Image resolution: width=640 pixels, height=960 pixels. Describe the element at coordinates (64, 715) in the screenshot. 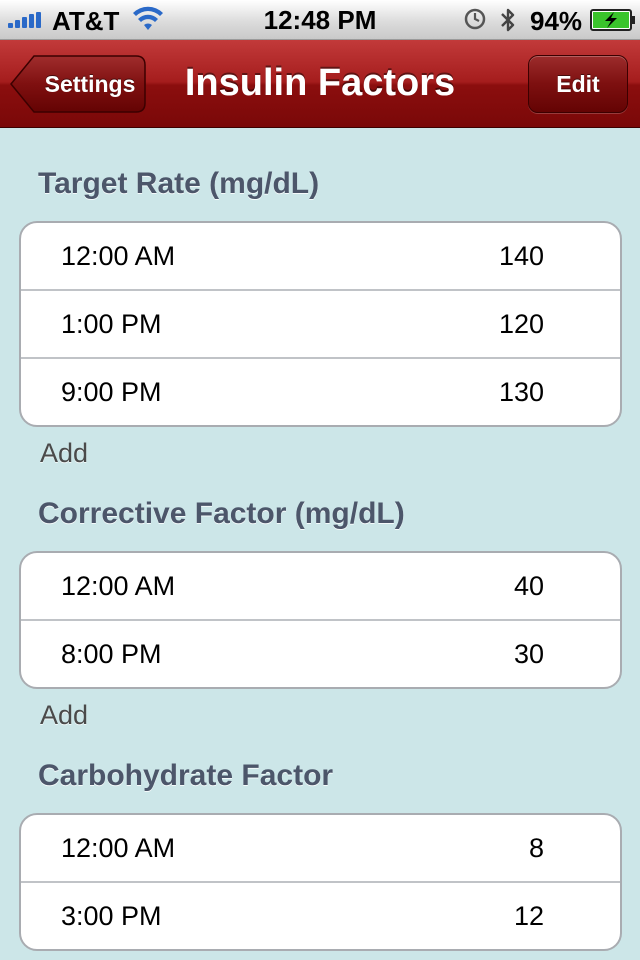

I see `add-corrective-factor-button: Add` at that location.